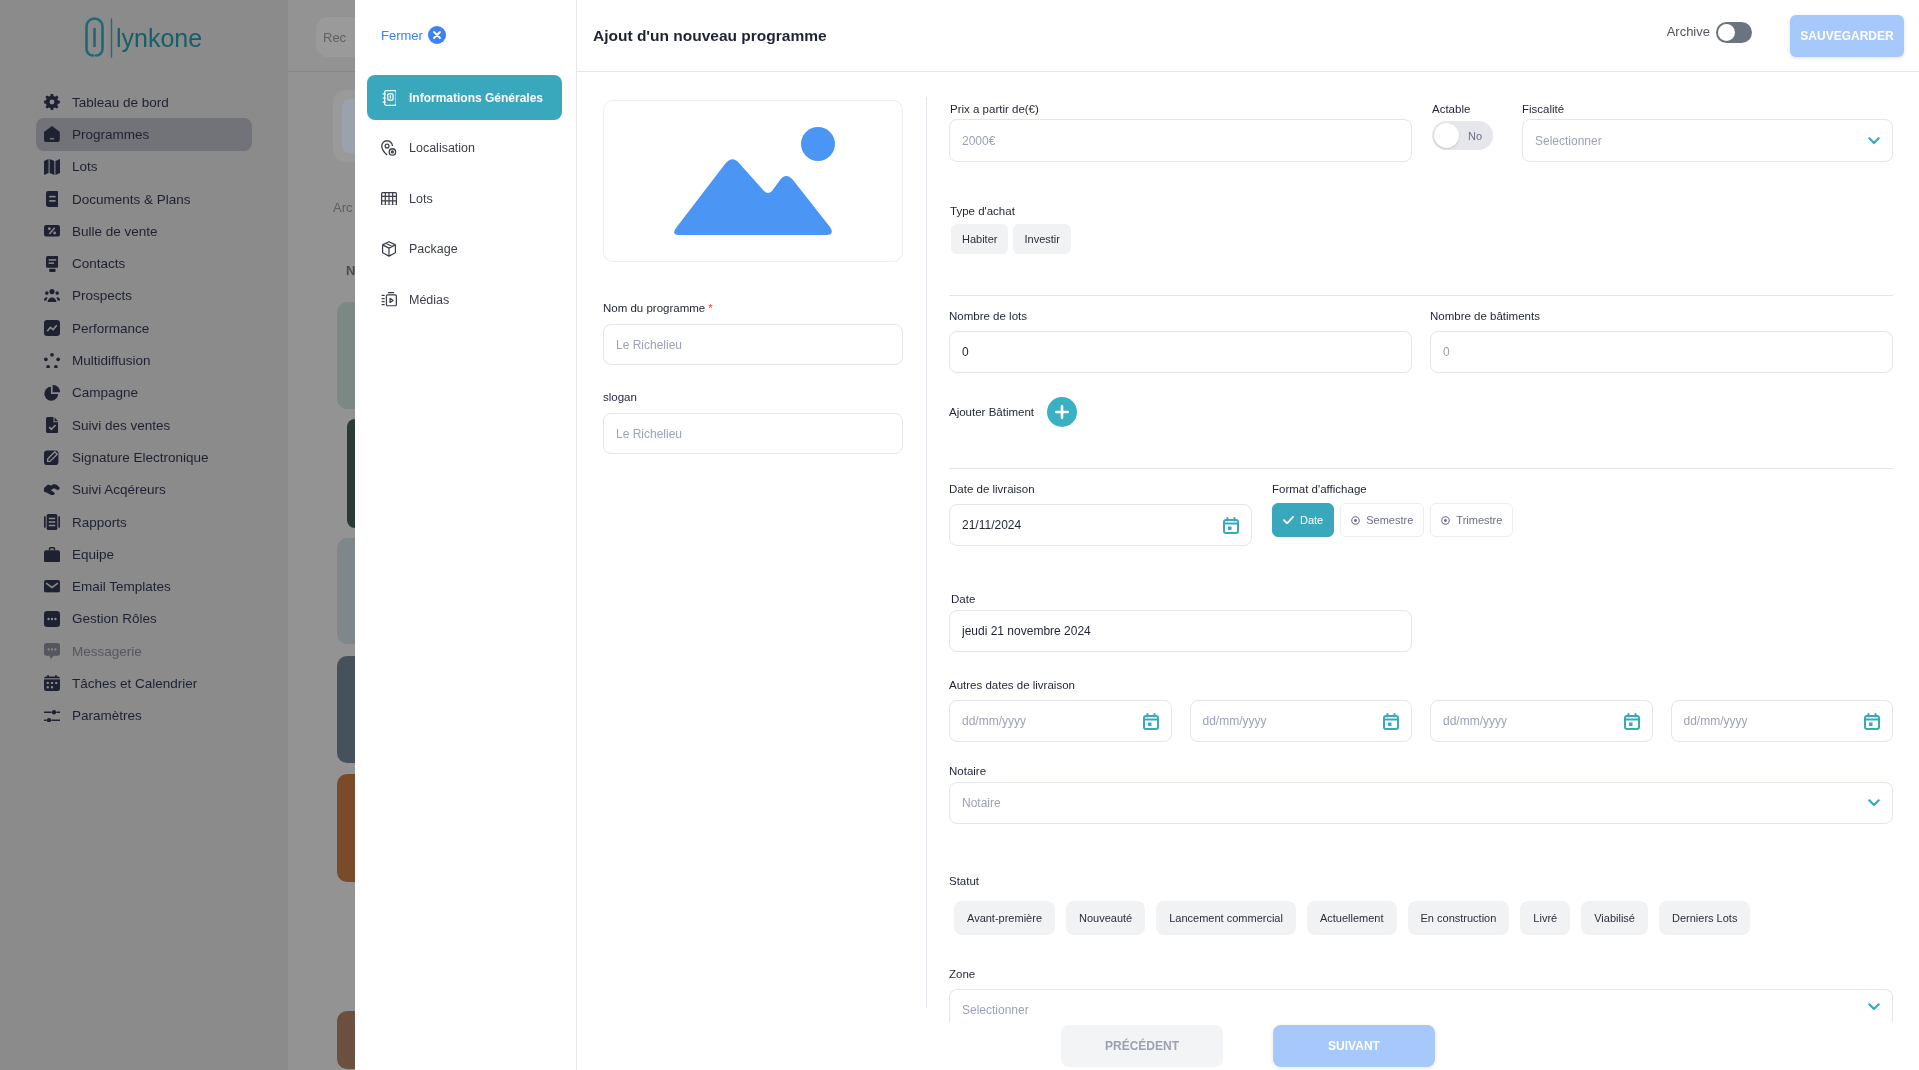 The image size is (1919, 1070). Describe the element at coordinates (710, 35) in the screenshot. I see `page-title: Ajout d'un nouveau programme` at that location.